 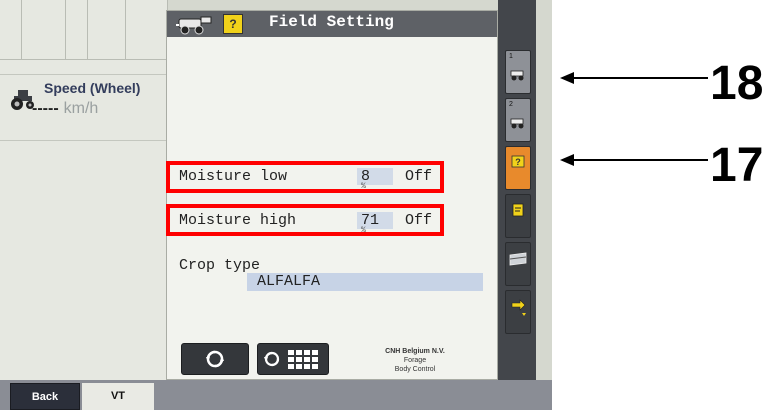 I want to click on title-bar: ? Field Setting, so click(x=332, y=24).